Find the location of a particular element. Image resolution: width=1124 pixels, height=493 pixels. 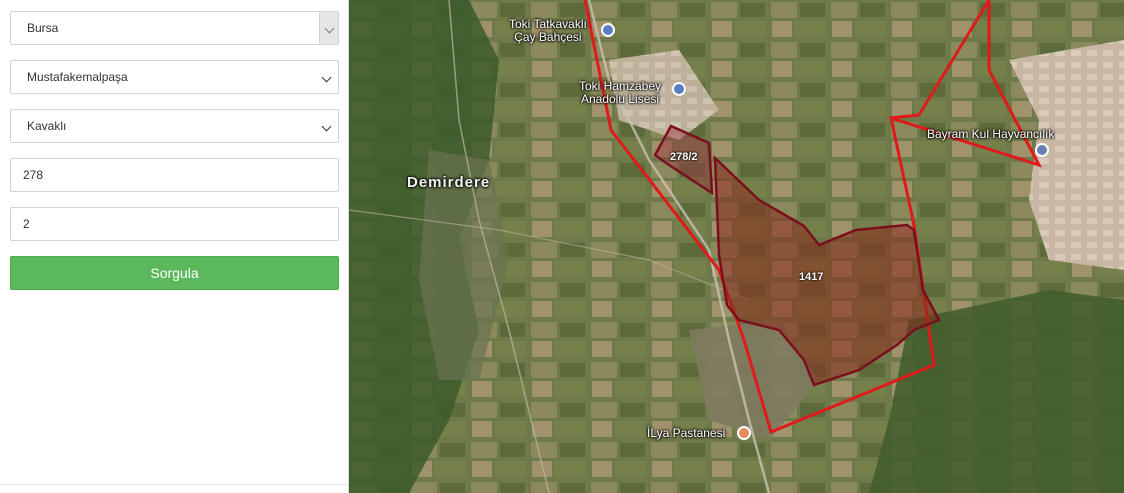

place-label-hamzabey: Toki Hamzabey Anadolu Lisesi is located at coordinates (620, 93).